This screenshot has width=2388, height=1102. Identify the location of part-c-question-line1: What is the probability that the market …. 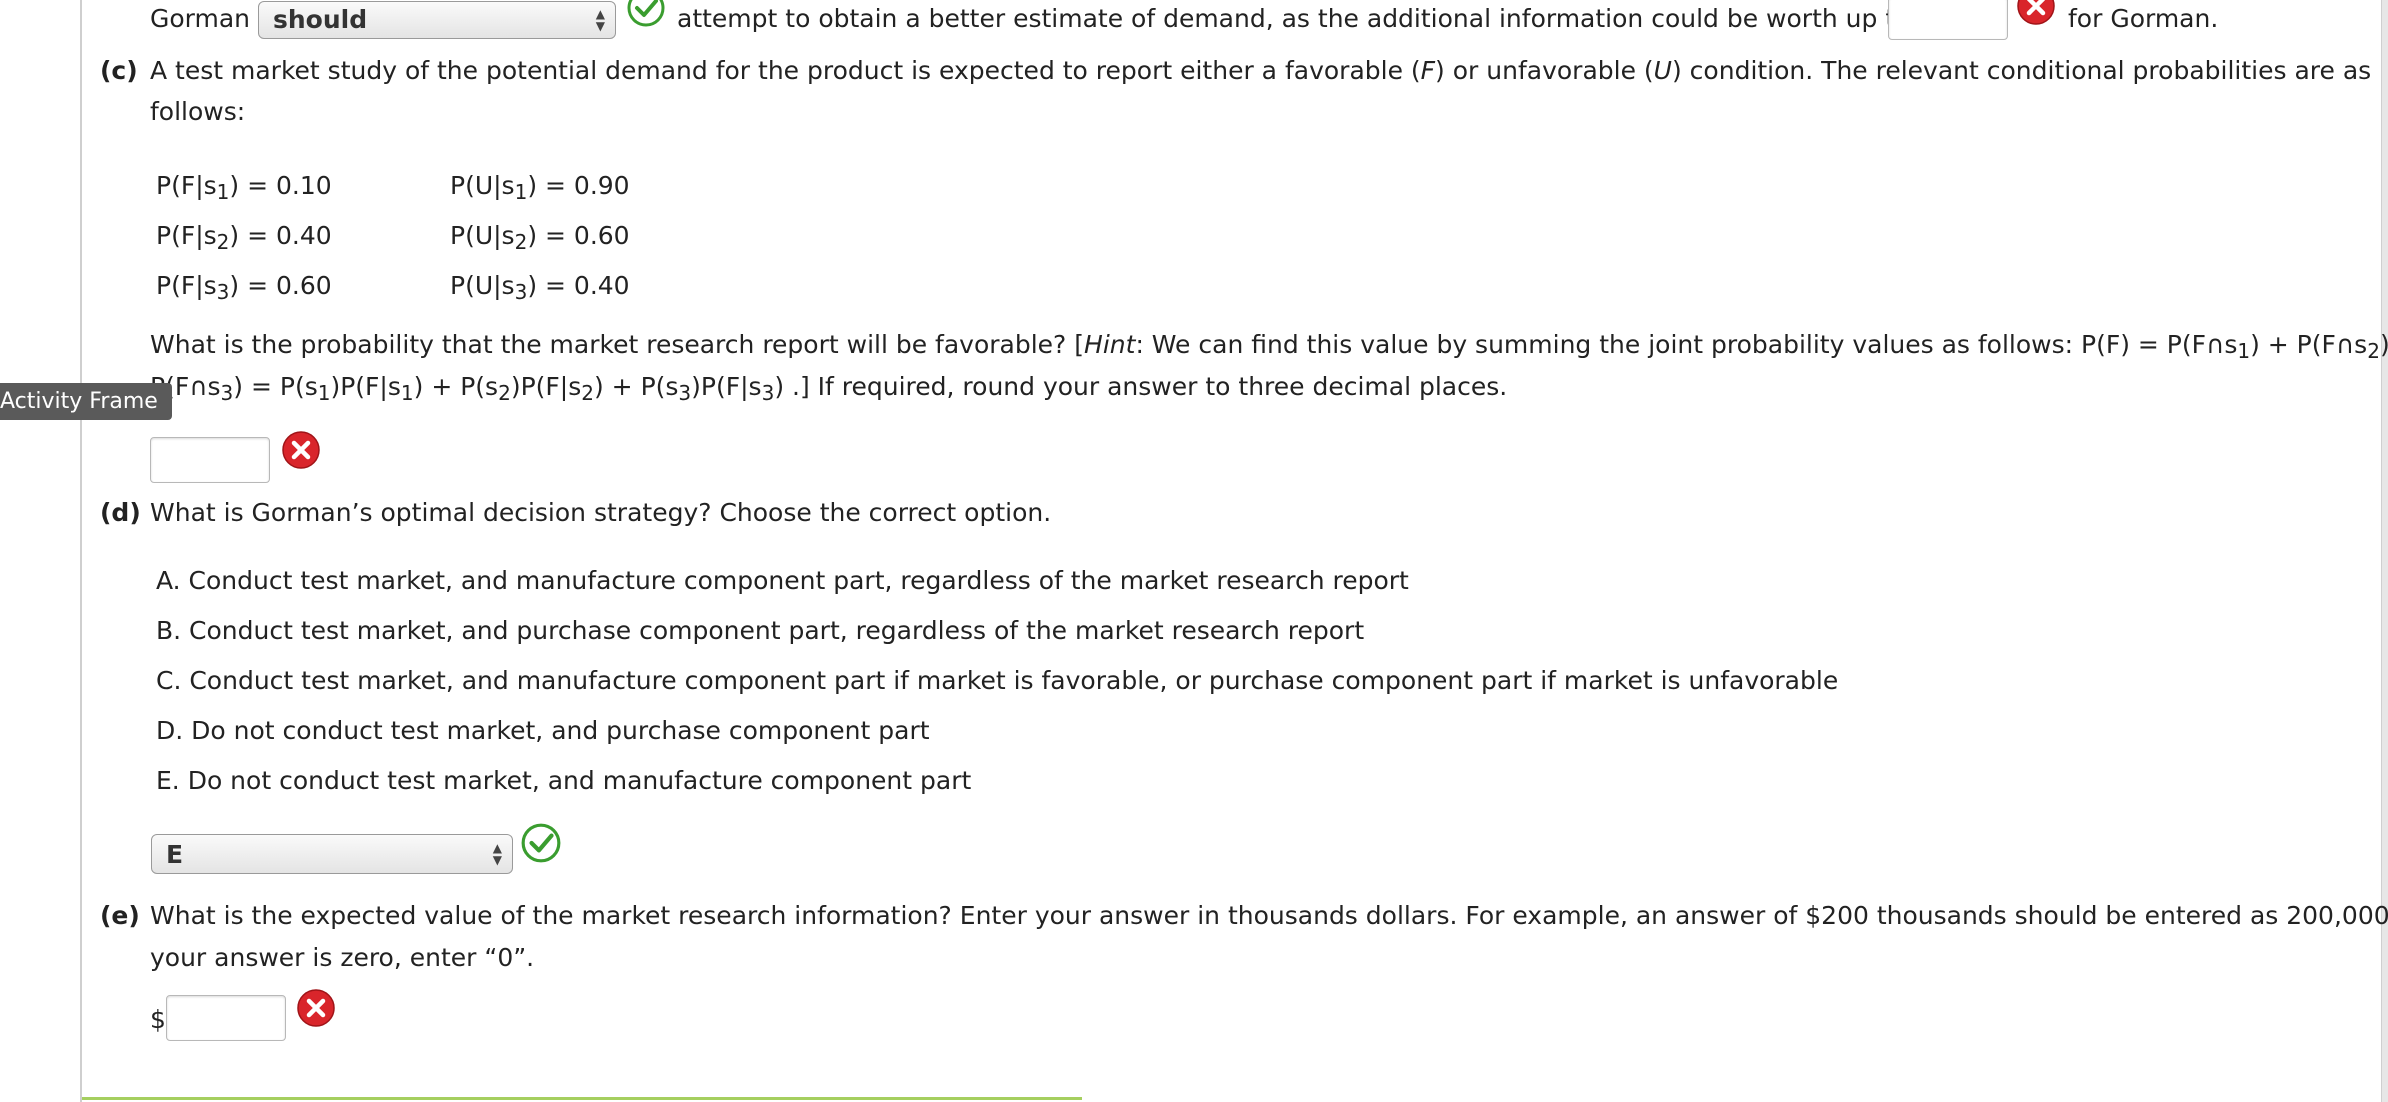
(1269, 346).